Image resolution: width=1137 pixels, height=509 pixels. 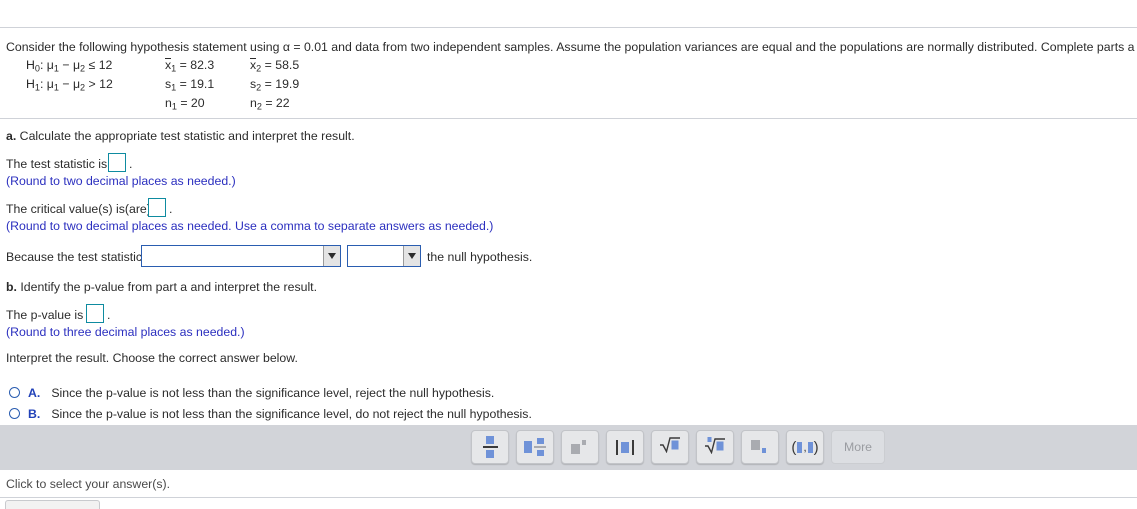 What do you see at coordinates (78, 209) in the screenshot?
I see `critical-value-prompt: The critical value(s) is(are)` at bounding box center [78, 209].